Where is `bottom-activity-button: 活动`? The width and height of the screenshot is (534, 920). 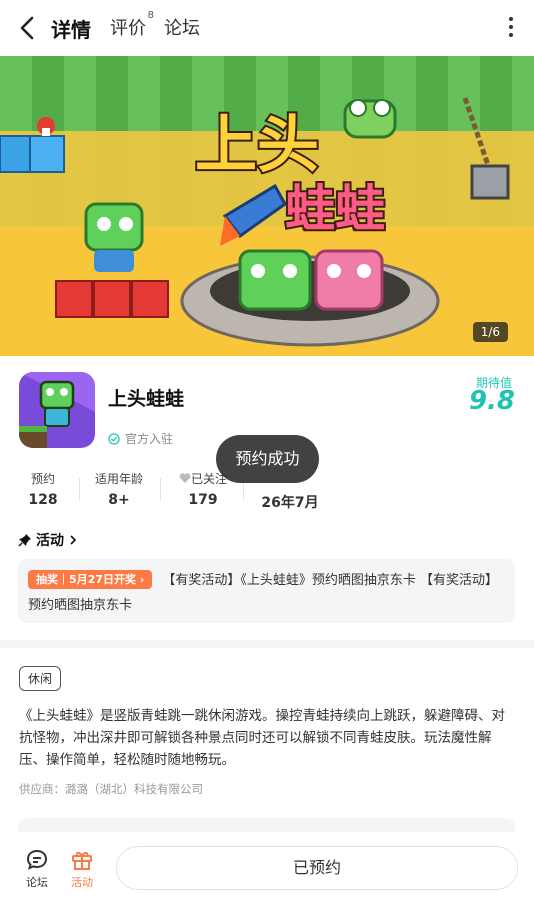 bottom-activity-button: 活动 is located at coordinates (82, 869).